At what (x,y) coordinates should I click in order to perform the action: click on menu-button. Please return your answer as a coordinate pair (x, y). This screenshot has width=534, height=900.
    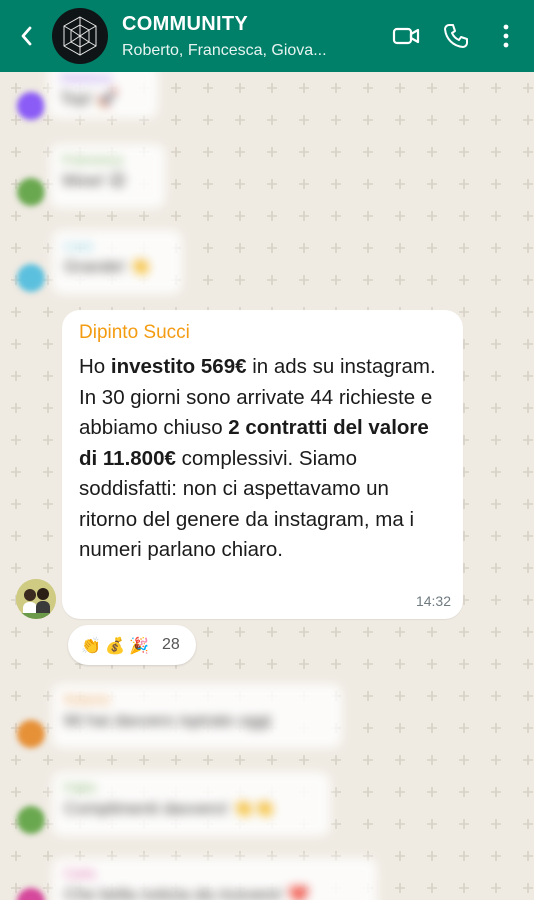
    Looking at the image, I should click on (506, 36).